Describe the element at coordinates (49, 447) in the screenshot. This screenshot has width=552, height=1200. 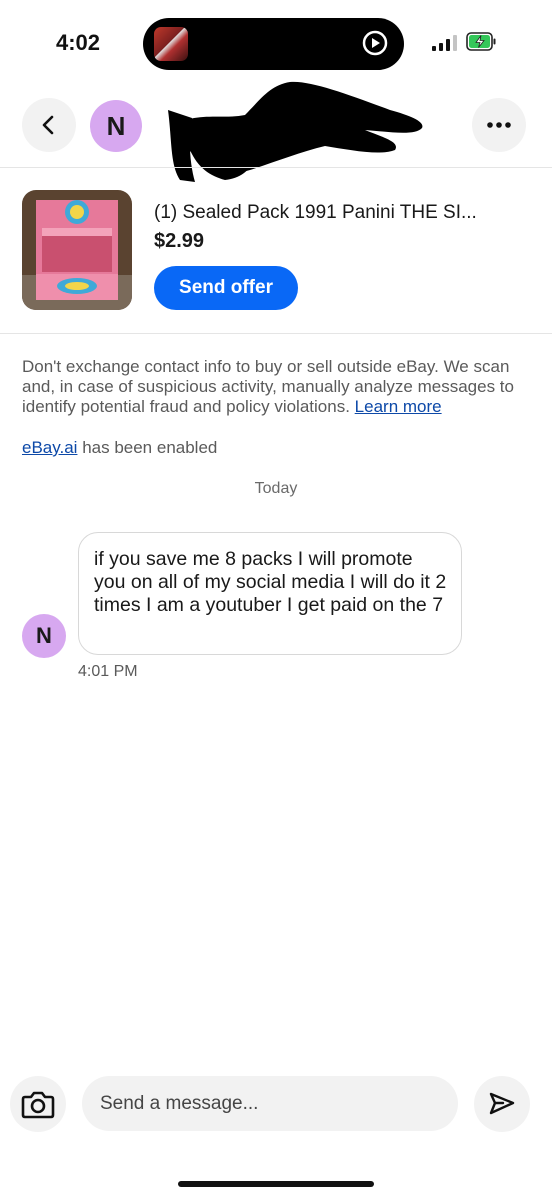
I see `ebay-ai-link: eBay.ai` at that location.